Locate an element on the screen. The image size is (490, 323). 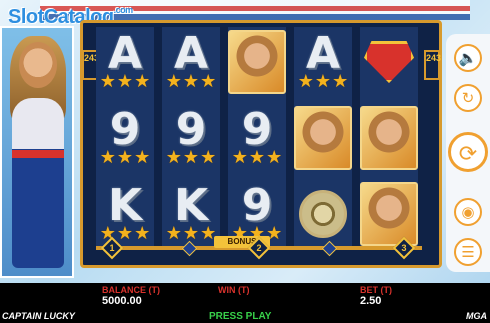
bonus-node-1-label: 1 is located at coordinates (112, 248).